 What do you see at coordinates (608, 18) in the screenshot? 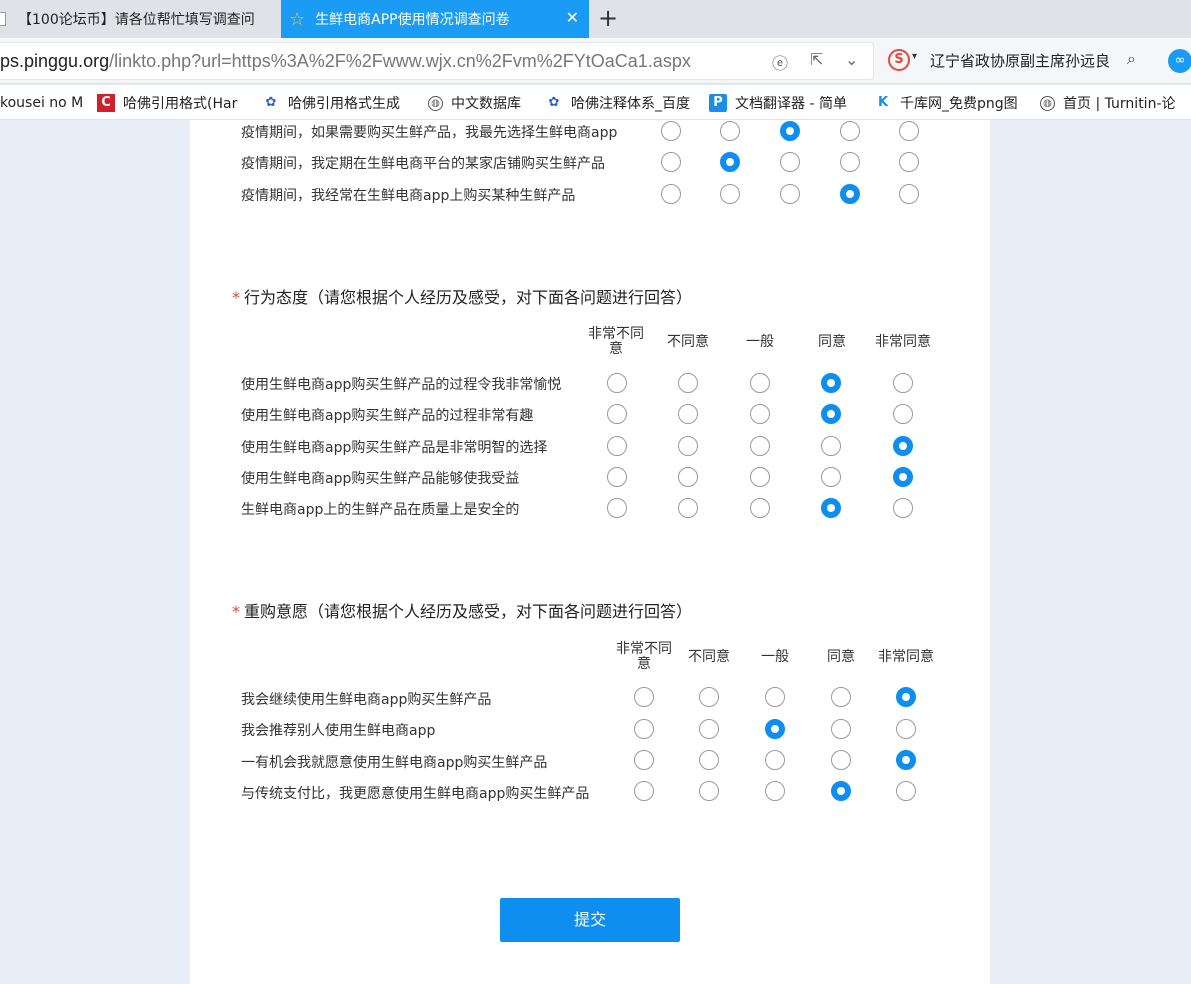
I see `new-tab-icon: +` at bounding box center [608, 18].